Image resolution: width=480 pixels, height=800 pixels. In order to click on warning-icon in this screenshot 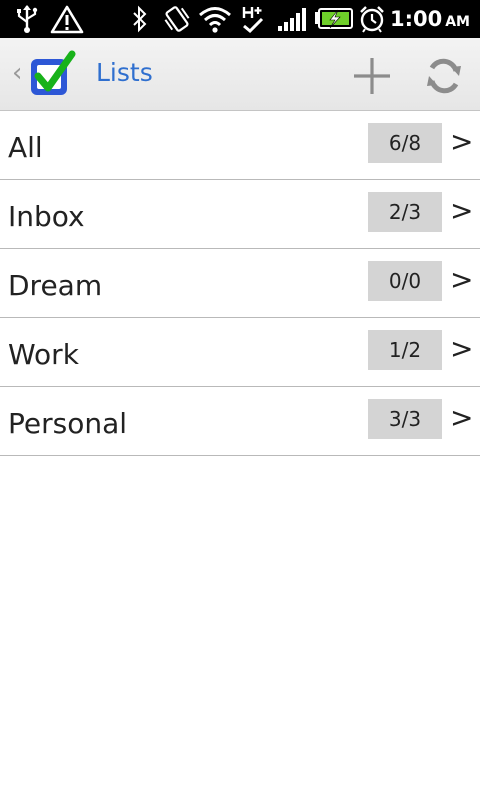, I will do `click(67, 19)`.